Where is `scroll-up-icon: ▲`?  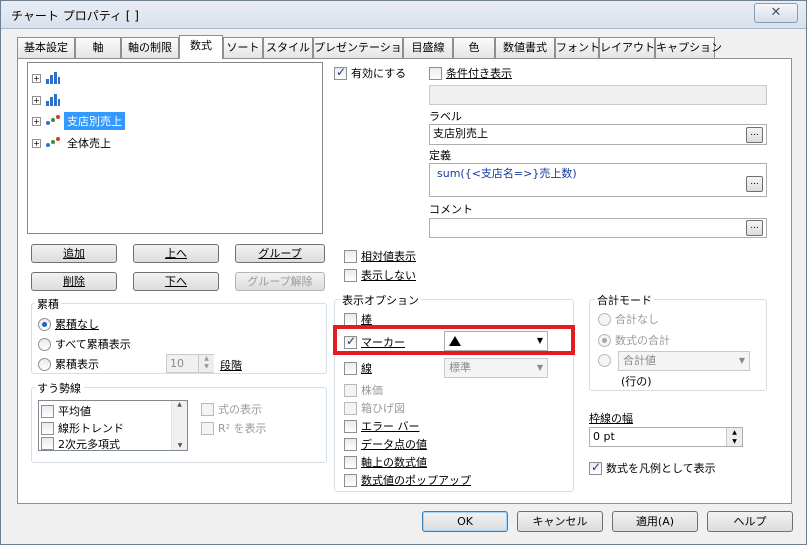
scroll-up-icon: ▲ is located at coordinates (179, 404).